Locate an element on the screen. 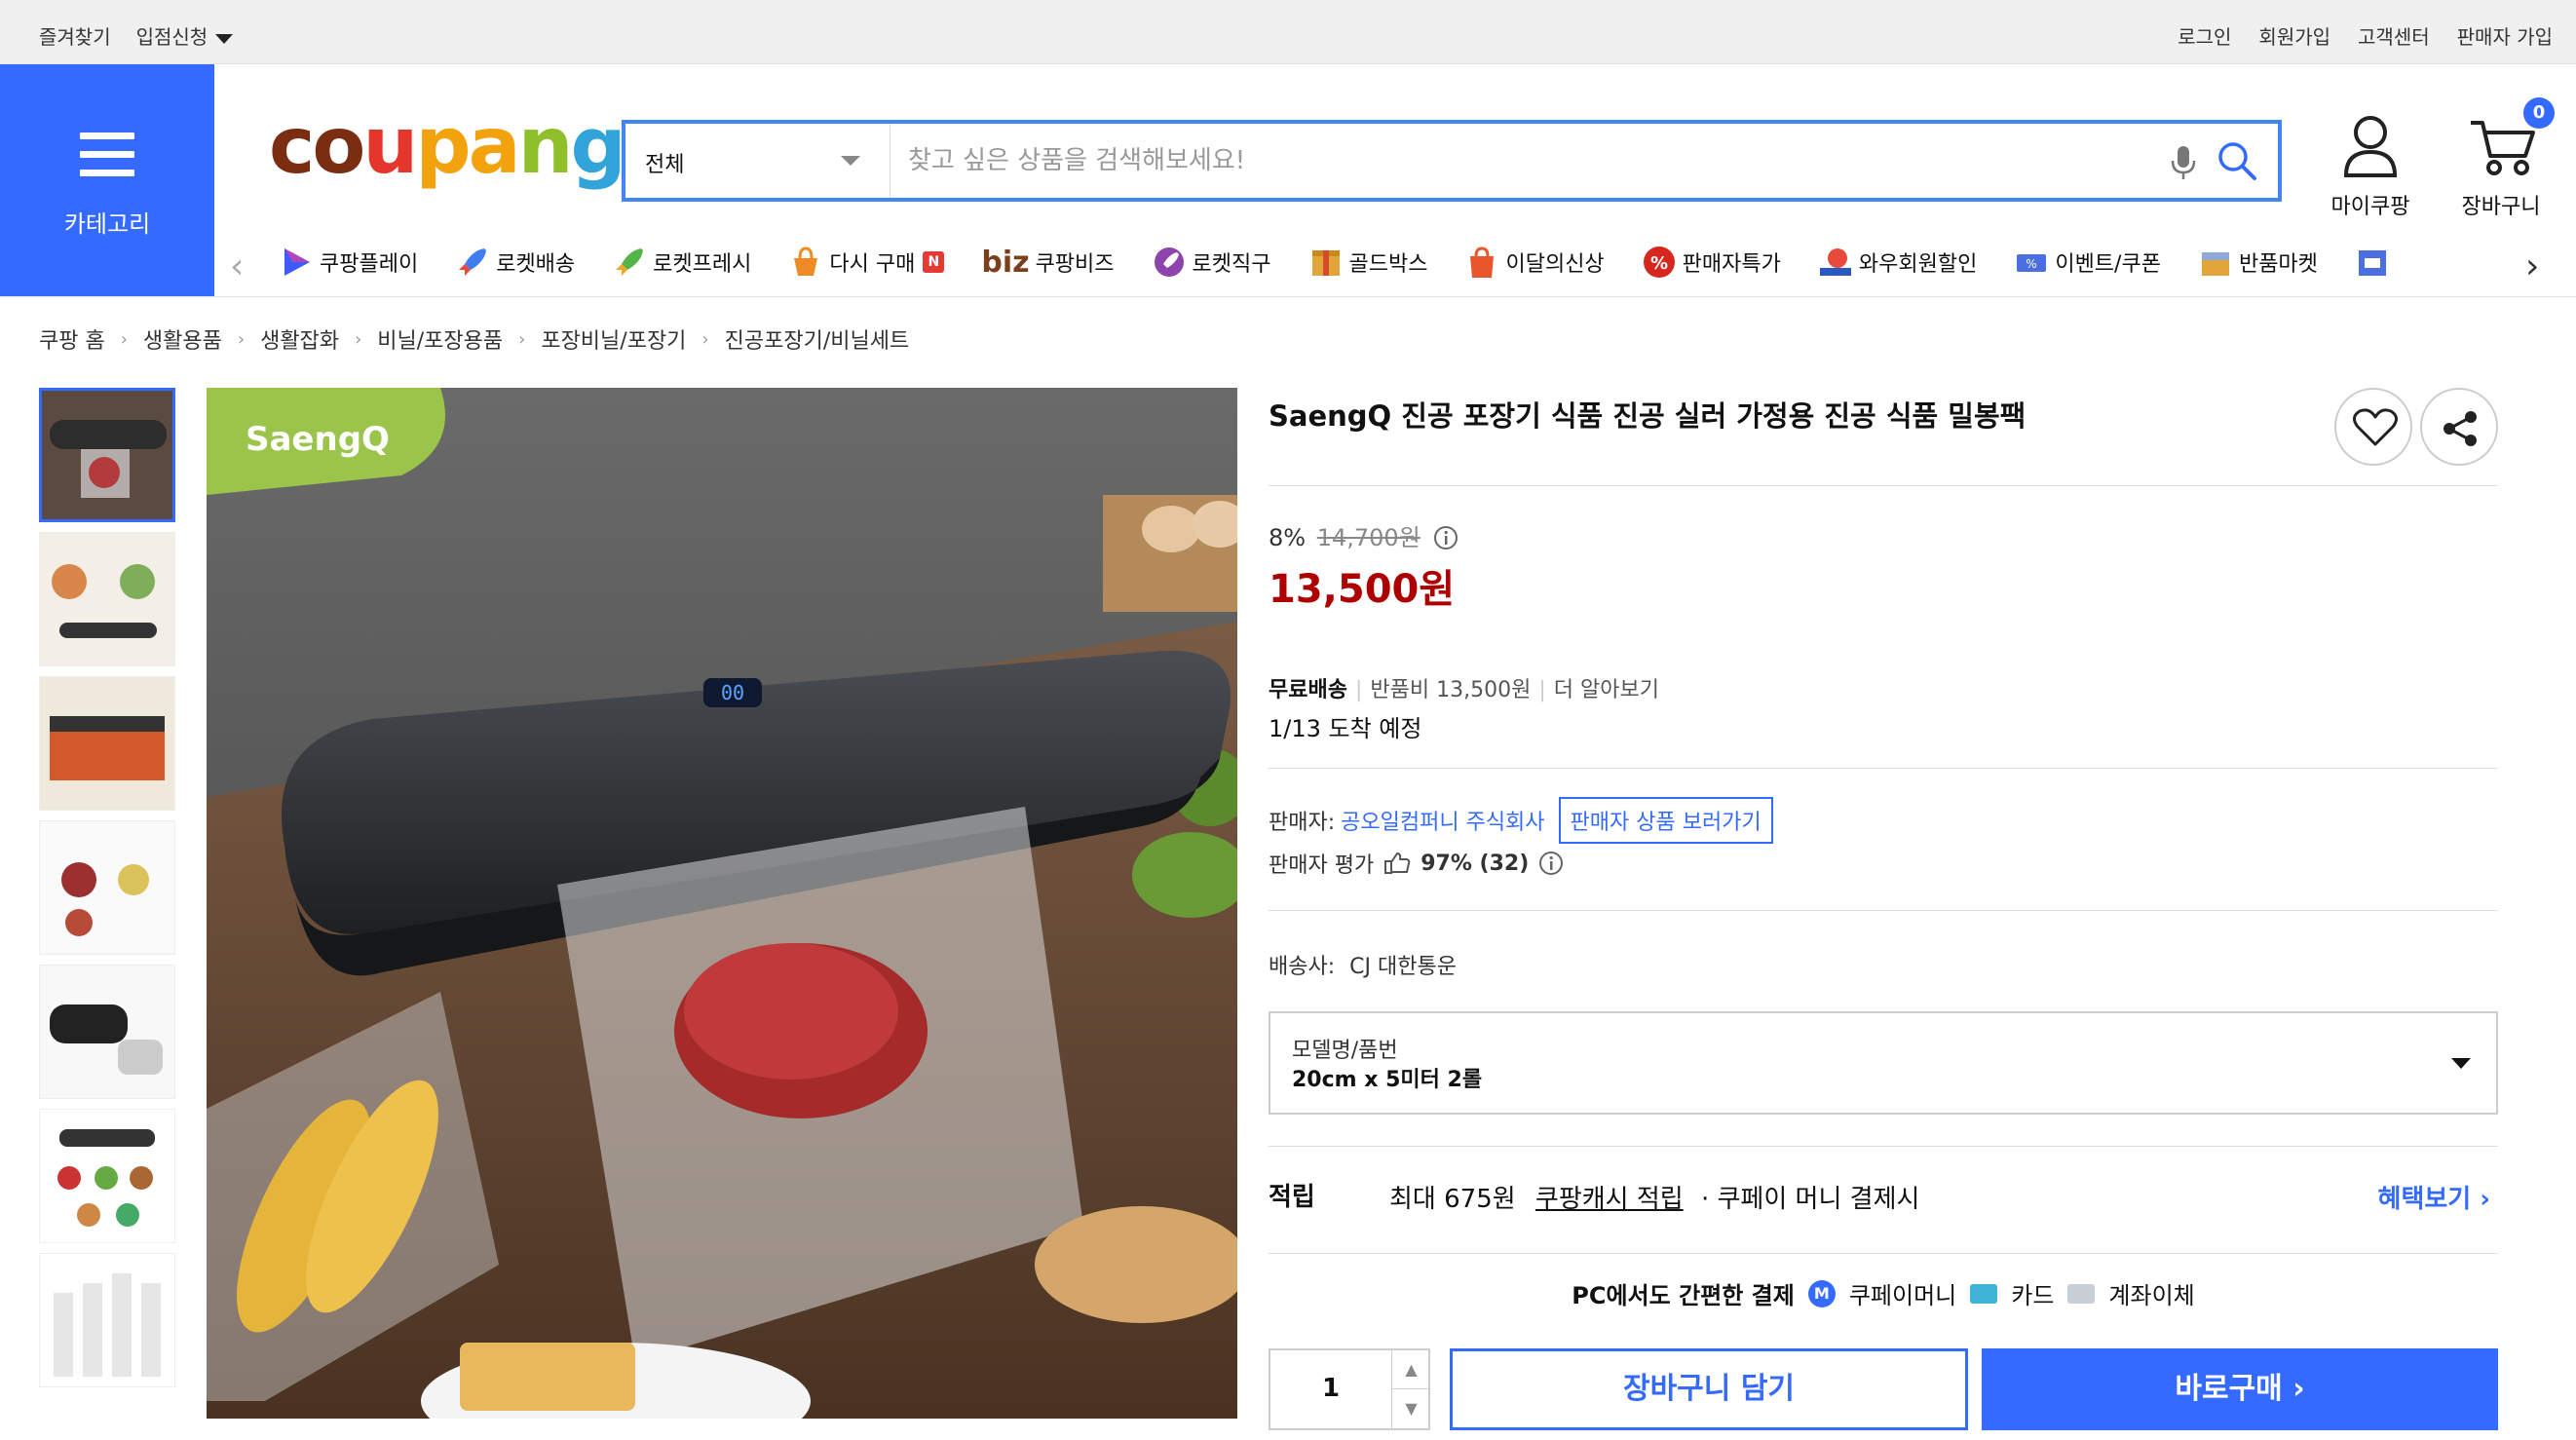 The width and height of the screenshot is (2576, 1440). seller-signup-link: 판매자 가입 is located at coordinates (2505, 35).